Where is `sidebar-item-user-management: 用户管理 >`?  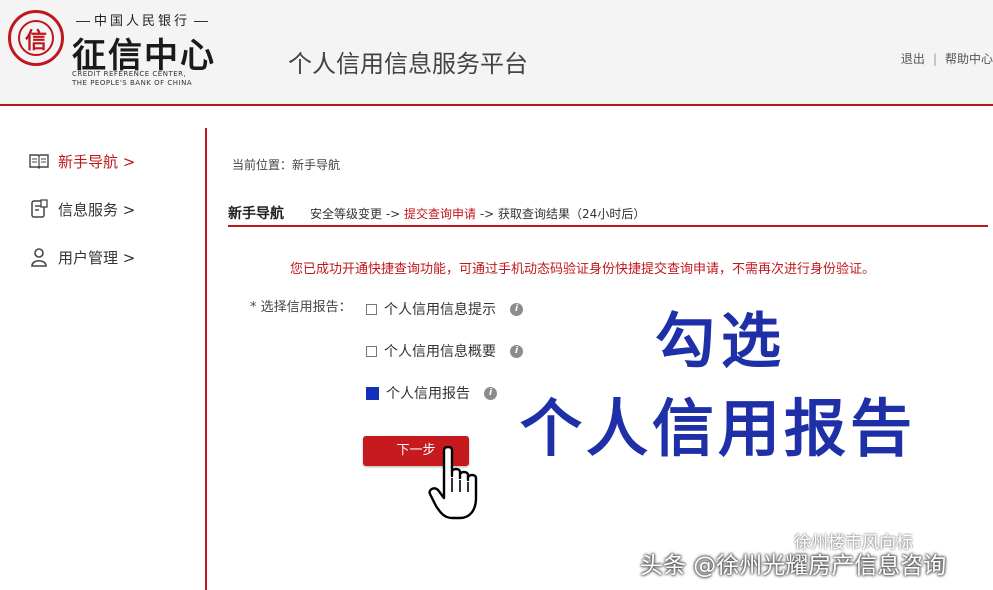 sidebar-item-user-management: 用户管理 > is located at coordinates (81, 257).